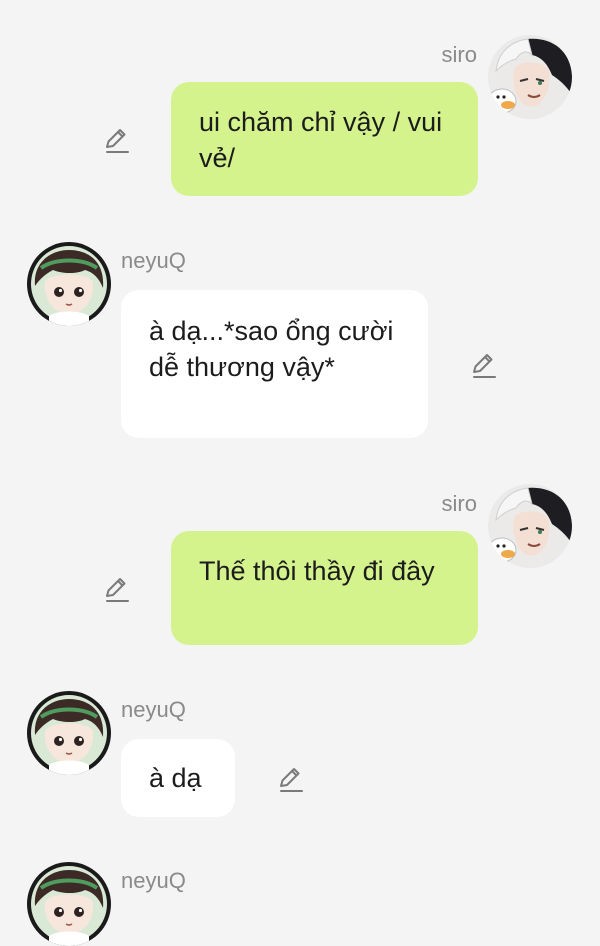 The width and height of the screenshot is (600, 946). I want to click on message-received: neyuQ à dạ, so click(300, 761).